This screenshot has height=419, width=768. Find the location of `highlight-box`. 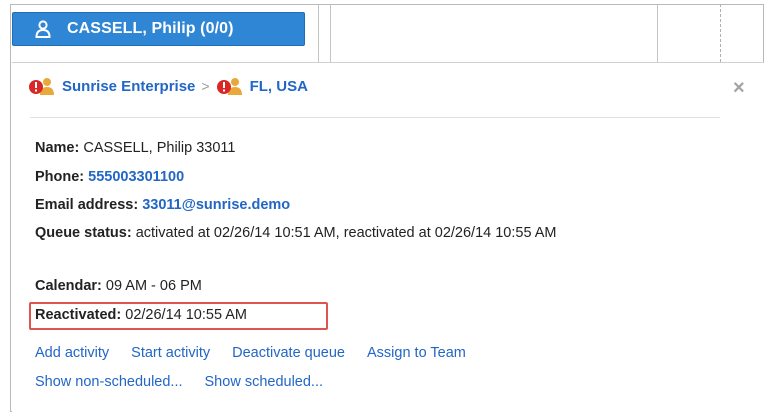

highlight-box is located at coordinates (178, 316).